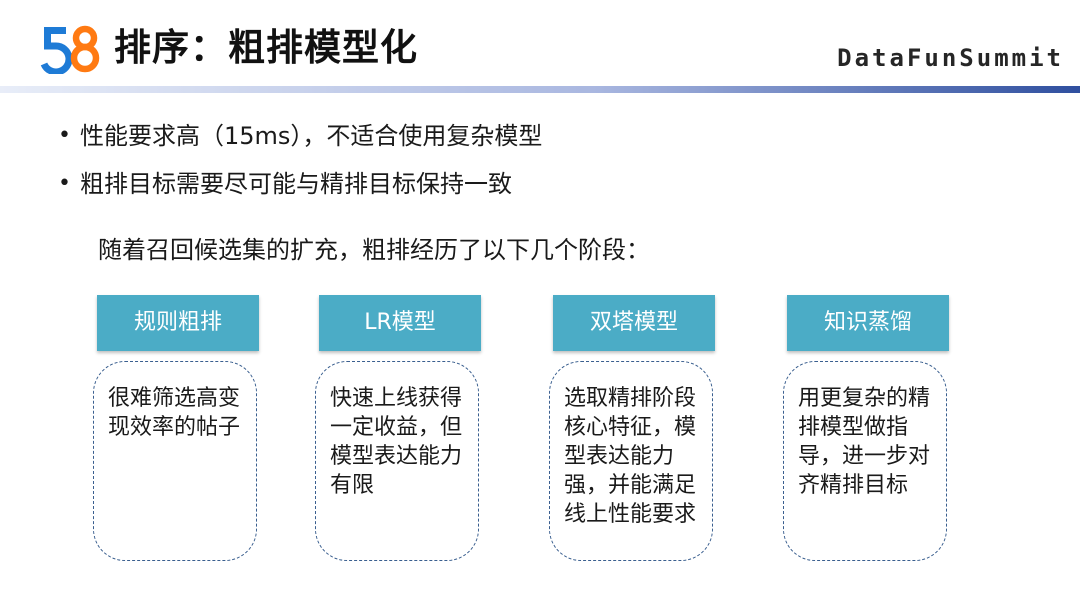 This screenshot has height=608, width=1080. Describe the element at coordinates (865, 461) in the screenshot. I see `stage-description: 用更复杂的精排模型做指导，进一步对齐精排目标` at that location.